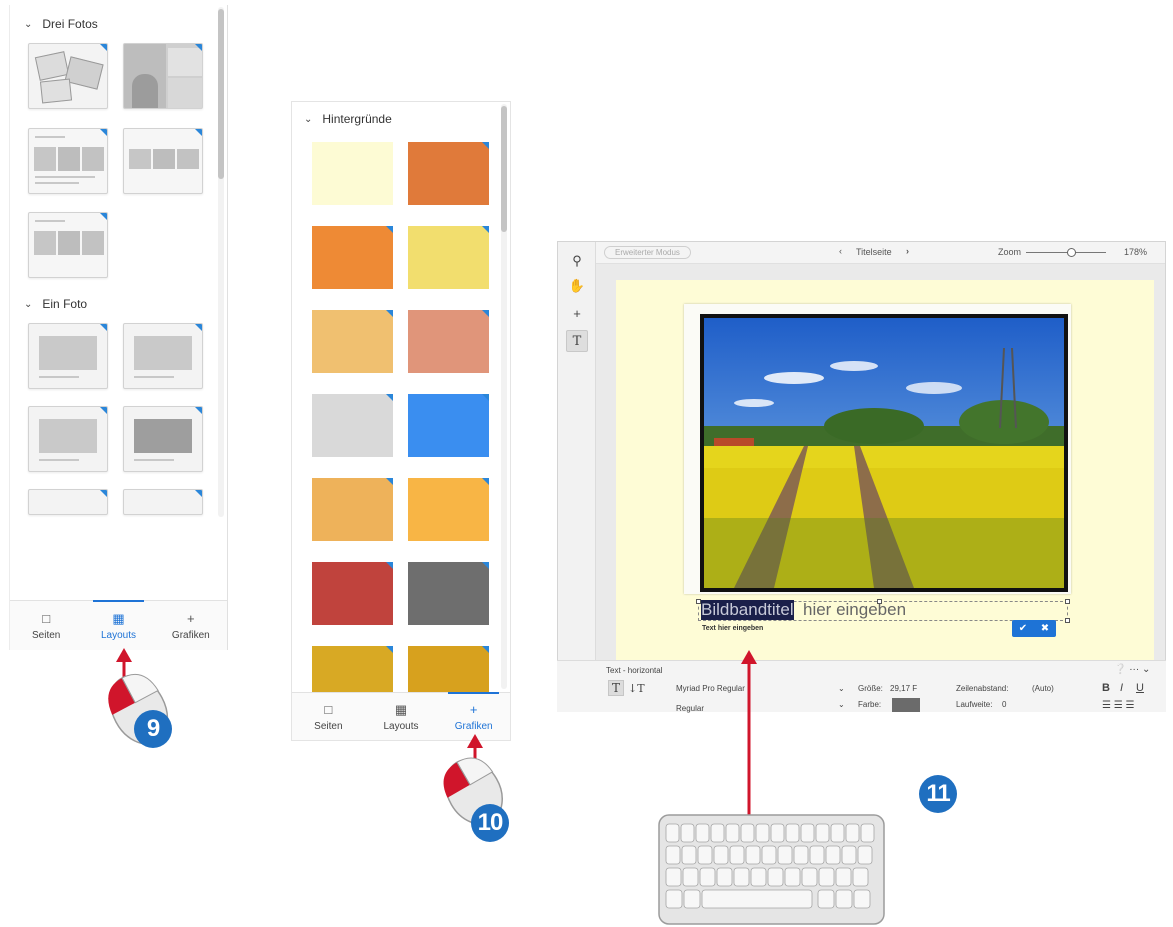 This screenshot has width=1173, height=927. What do you see at coordinates (636, 688) in the screenshot?
I see `vertical-text-icon: ↓T` at bounding box center [636, 688].